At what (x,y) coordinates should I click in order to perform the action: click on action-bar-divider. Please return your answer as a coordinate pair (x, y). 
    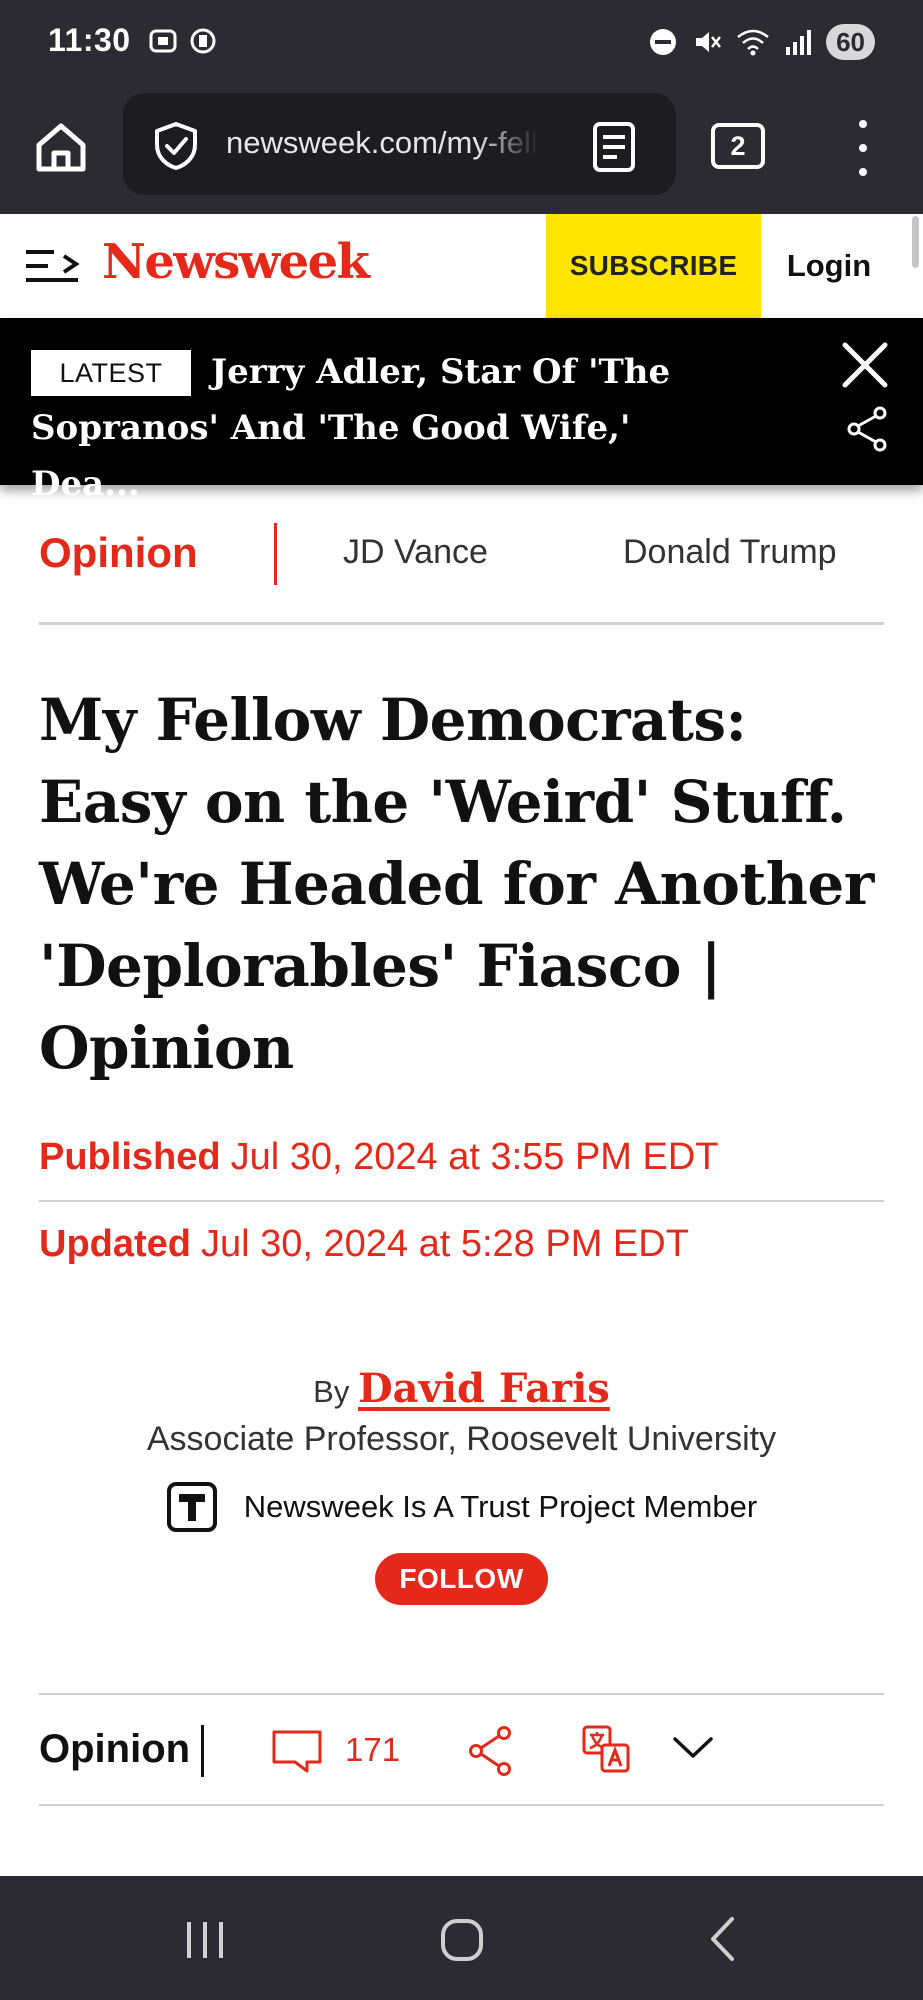
    Looking at the image, I should click on (202, 1751).